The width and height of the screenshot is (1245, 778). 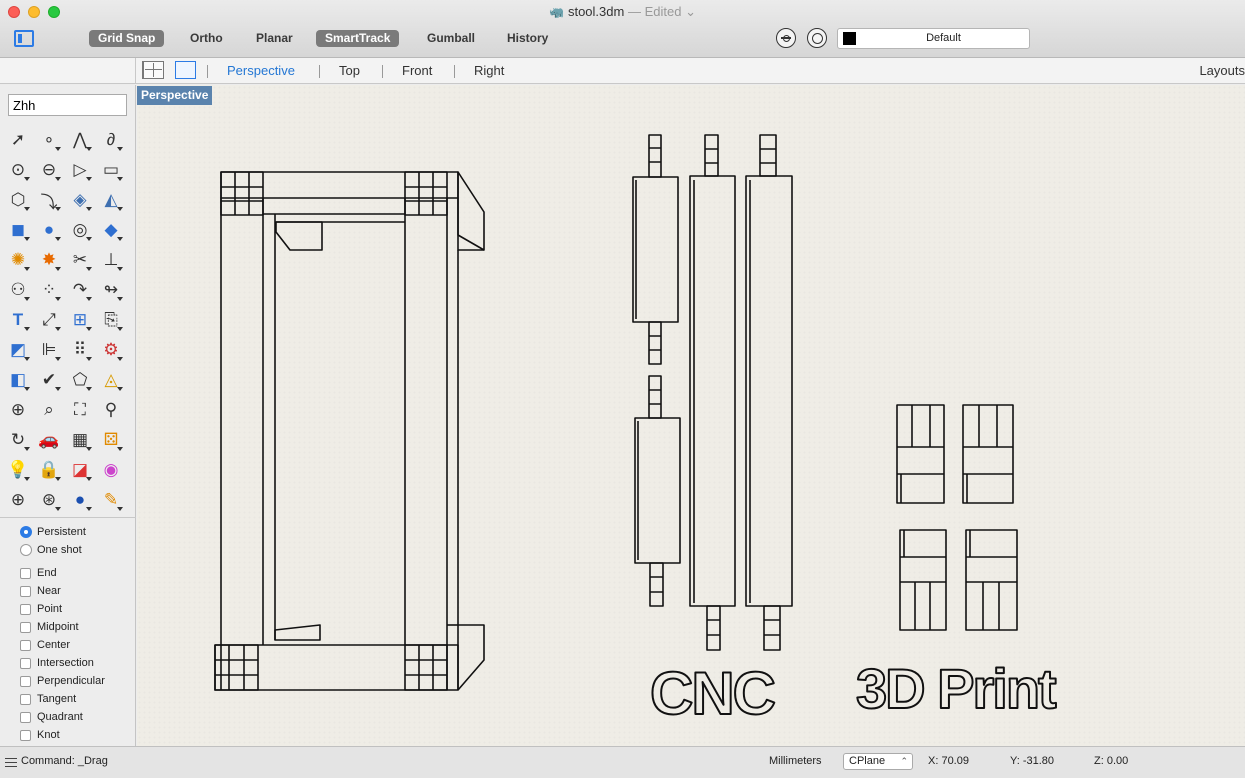 I want to click on edit-icon: ⎘, so click(x=111, y=320).